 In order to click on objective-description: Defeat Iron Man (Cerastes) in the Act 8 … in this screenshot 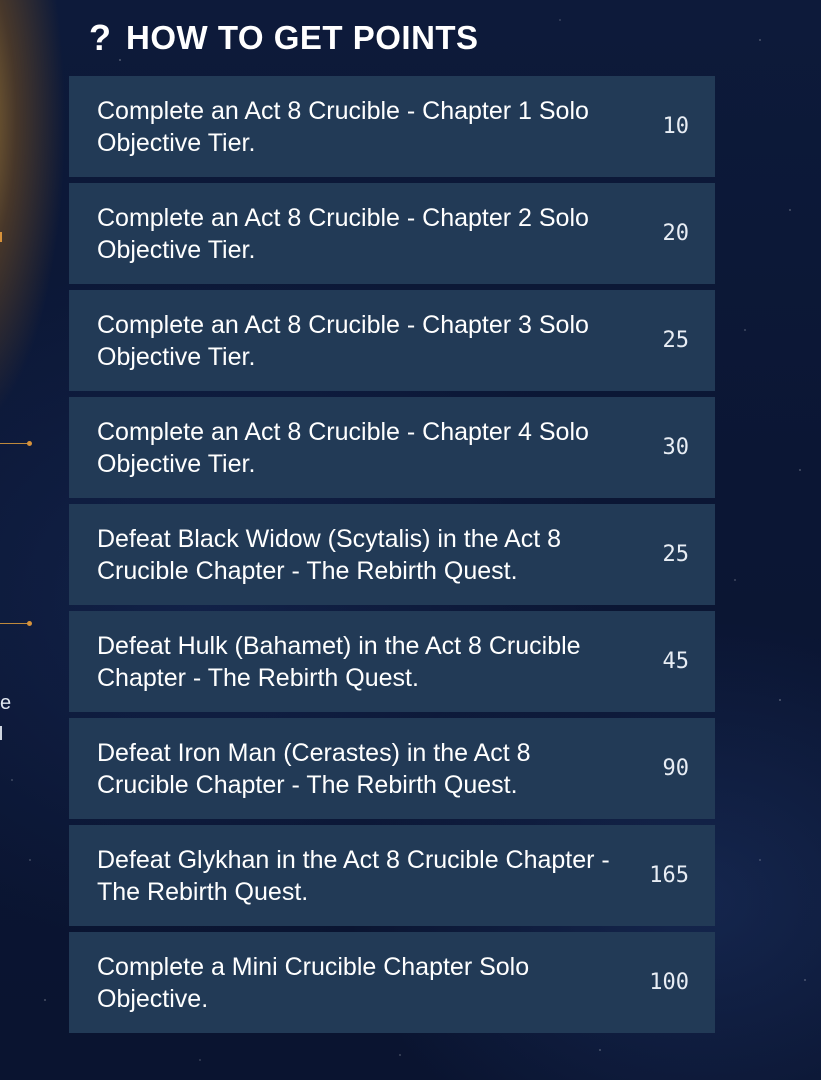, I will do `click(314, 768)`.